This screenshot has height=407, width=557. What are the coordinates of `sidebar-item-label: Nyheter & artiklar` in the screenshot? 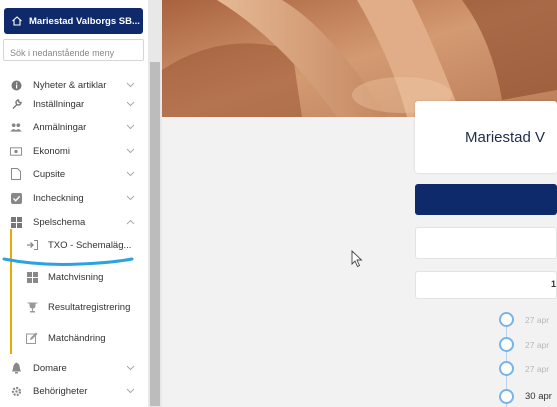 It's located at (70, 85).